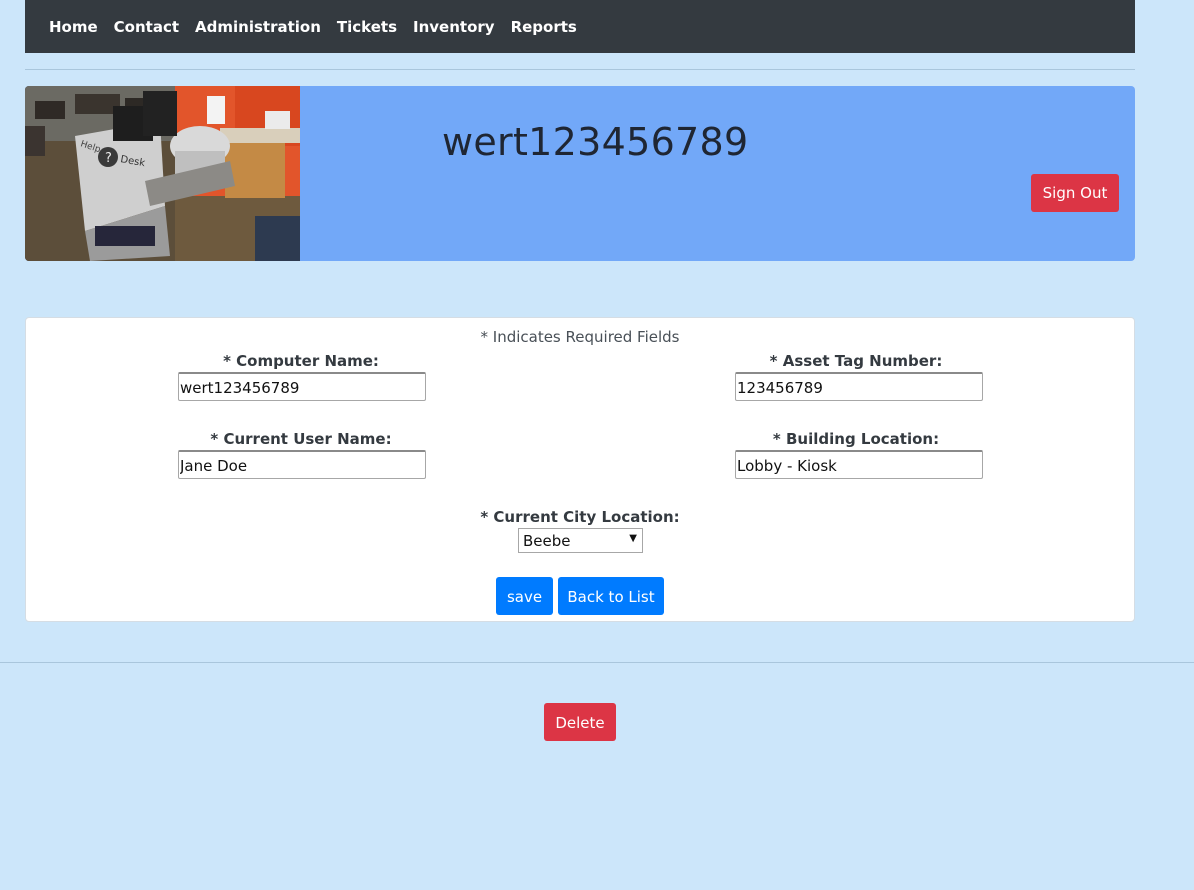 This screenshot has width=1194, height=890. I want to click on asset-tag-label: * Asset Tag Number:, so click(856, 361).